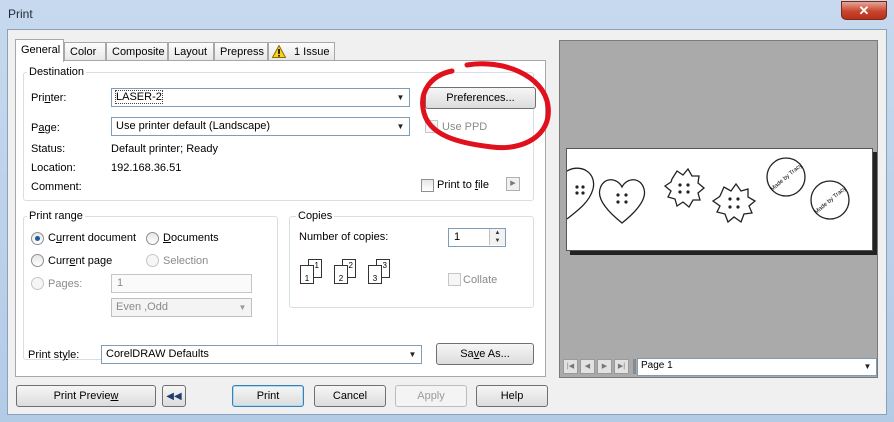  I want to click on collate-checkbox, so click(454, 279).